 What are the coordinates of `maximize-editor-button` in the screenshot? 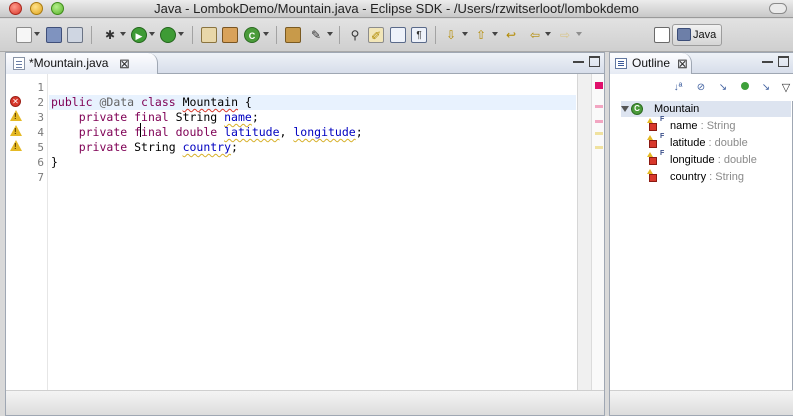 It's located at (594, 61).